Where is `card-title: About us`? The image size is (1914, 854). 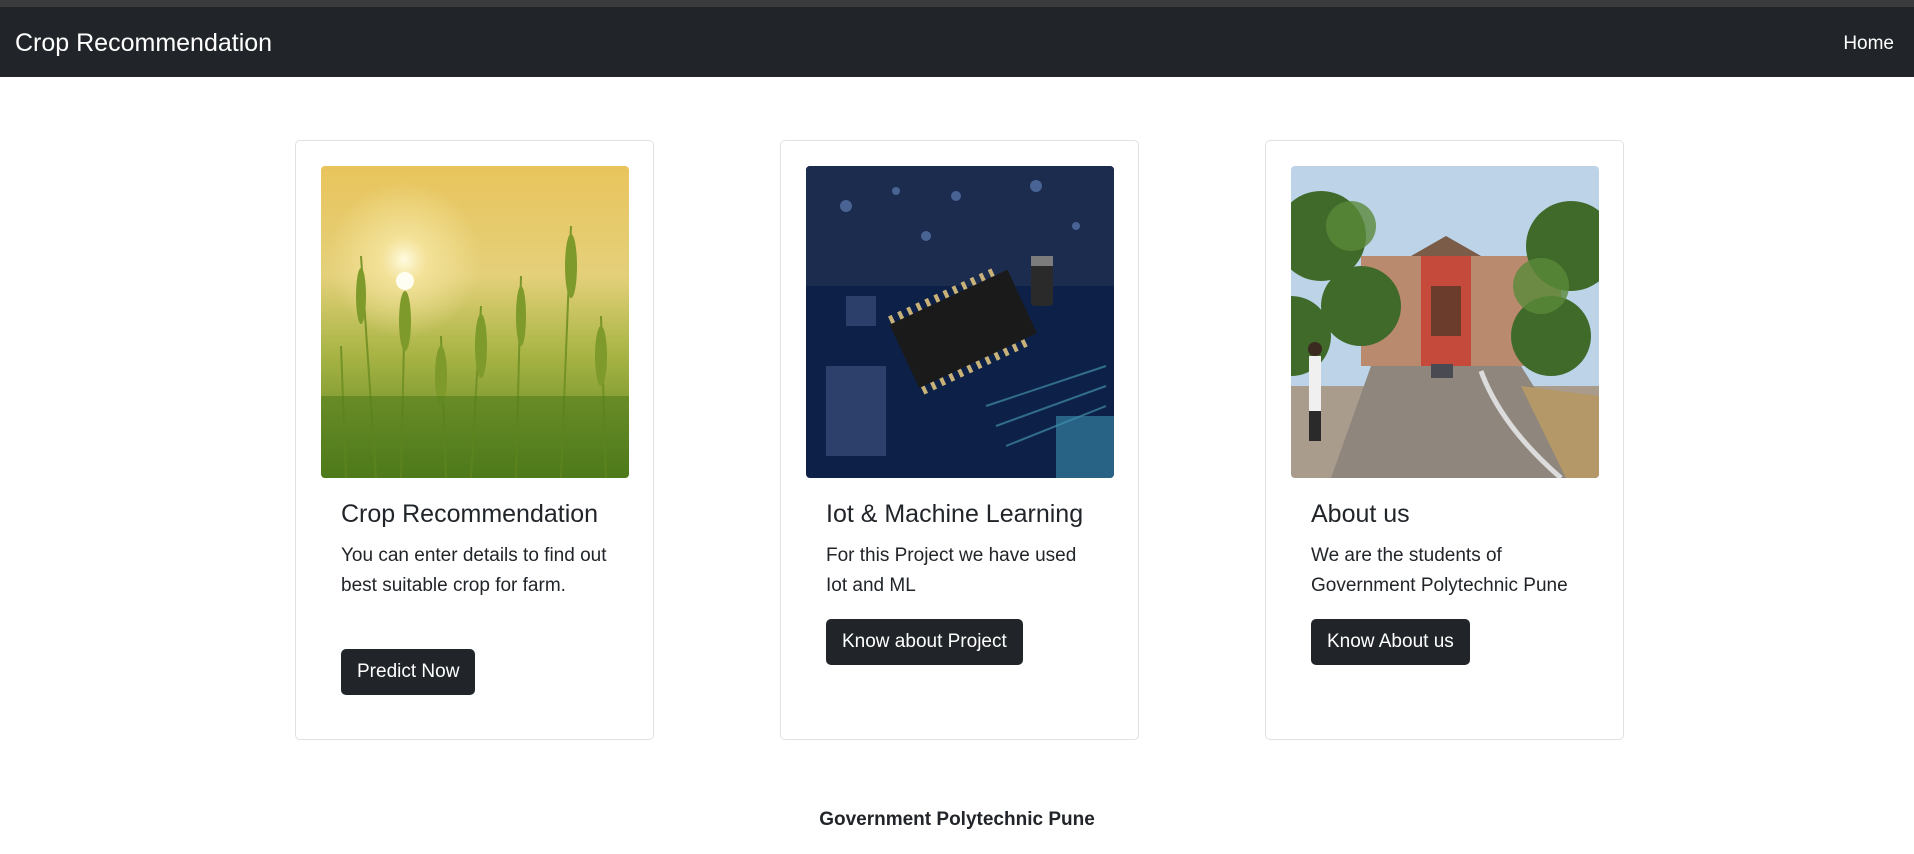
card-title: About us is located at coordinates (1360, 514).